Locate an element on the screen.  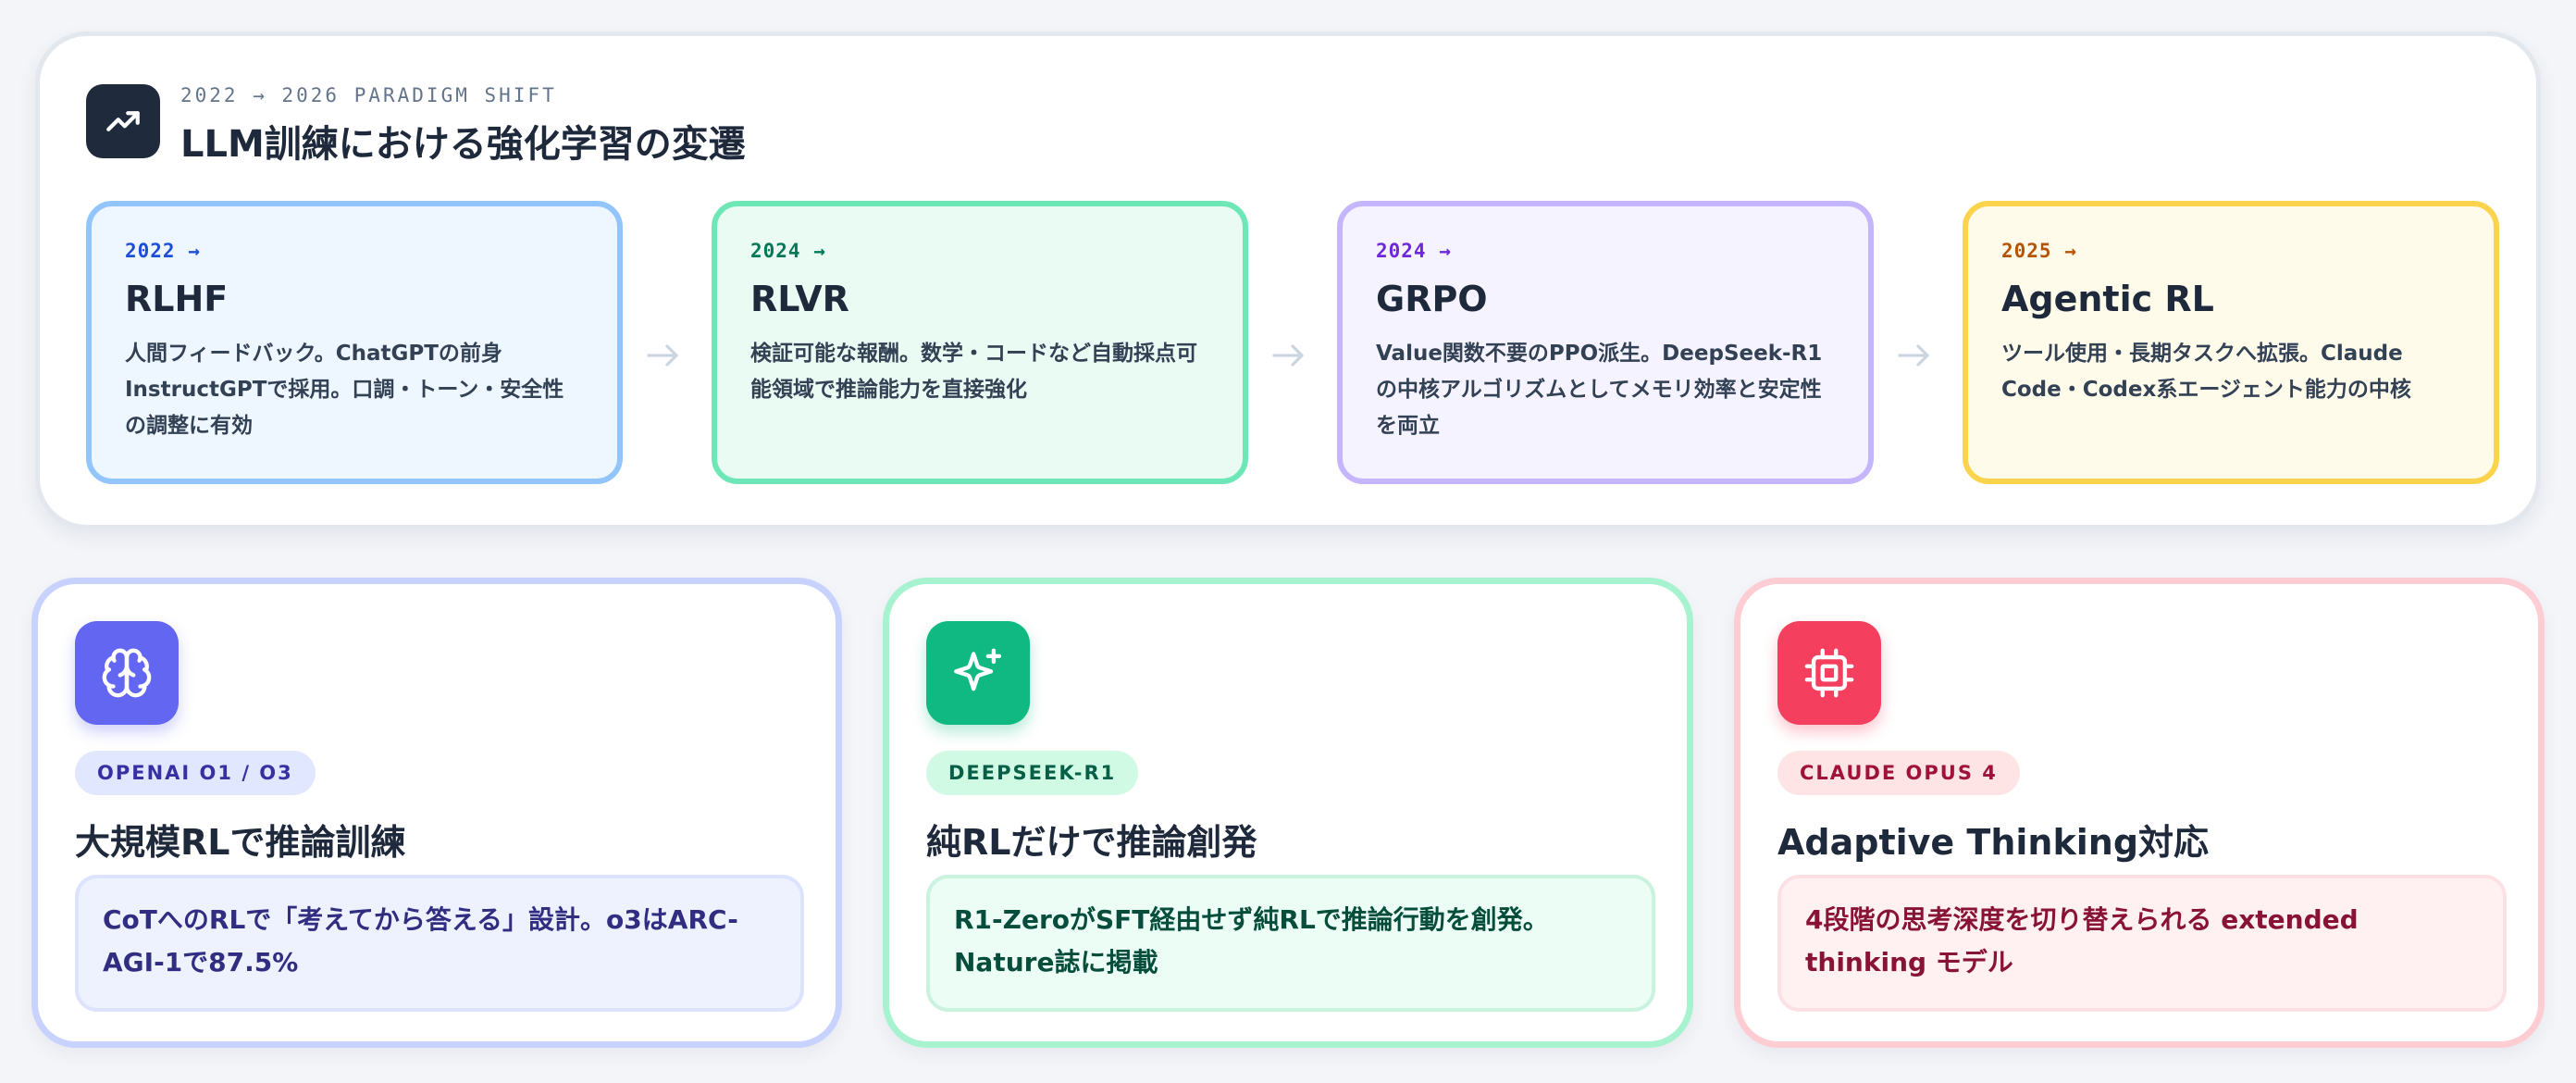
stage-year: 2022 → is located at coordinates (163, 251).